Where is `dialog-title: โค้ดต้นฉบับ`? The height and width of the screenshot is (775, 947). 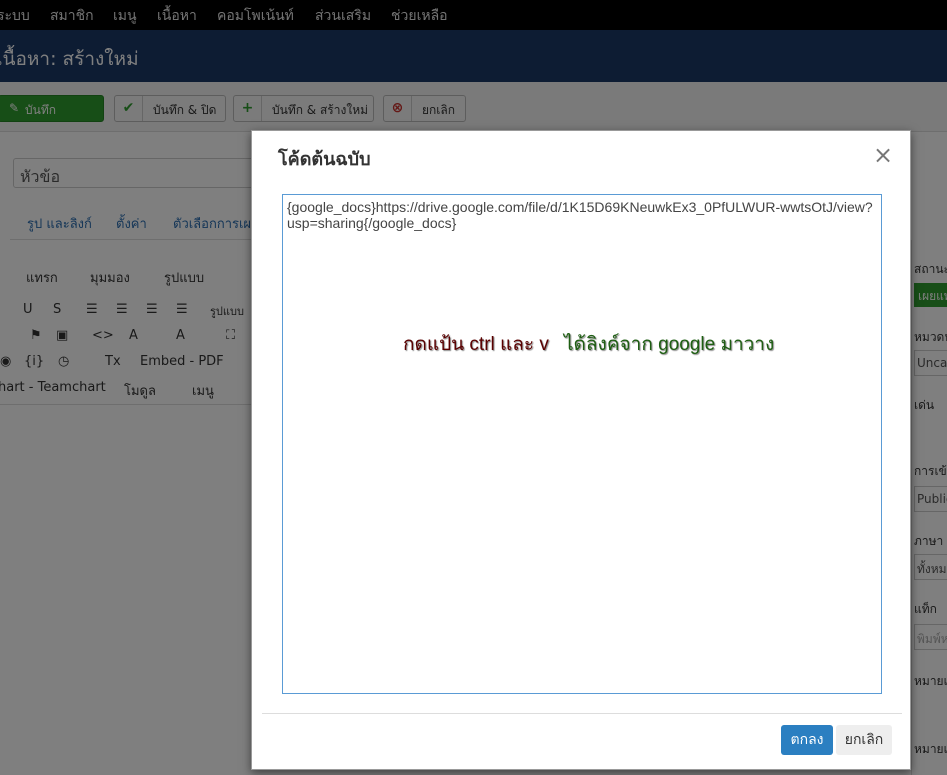
dialog-title: โค้ดต้นฉบับ is located at coordinates (324, 159).